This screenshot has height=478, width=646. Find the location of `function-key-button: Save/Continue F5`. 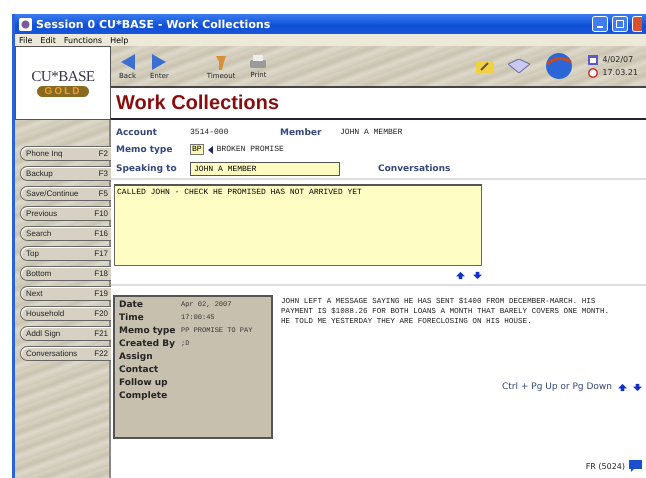

function-key-button: Save/Continue F5 is located at coordinates (65, 193).